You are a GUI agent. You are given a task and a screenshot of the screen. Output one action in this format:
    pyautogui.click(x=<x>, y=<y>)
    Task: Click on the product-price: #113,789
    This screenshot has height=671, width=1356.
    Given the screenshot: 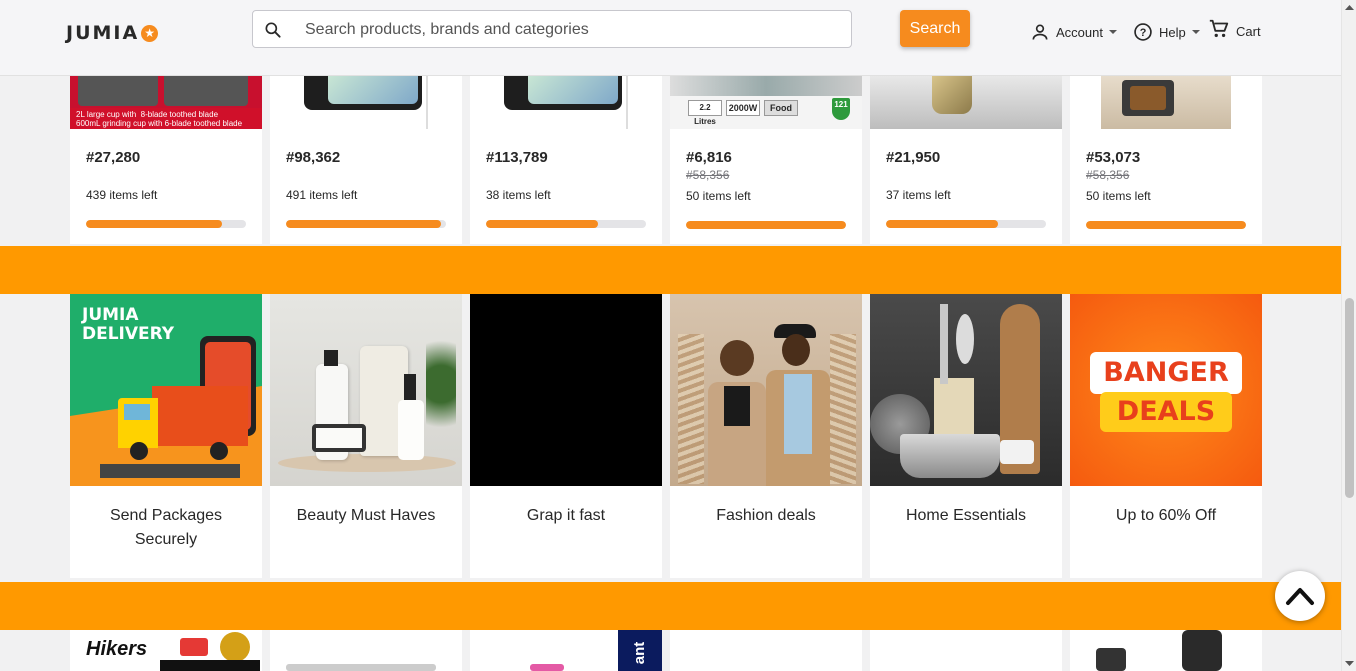 What is the action you would take?
    pyautogui.click(x=517, y=157)
    